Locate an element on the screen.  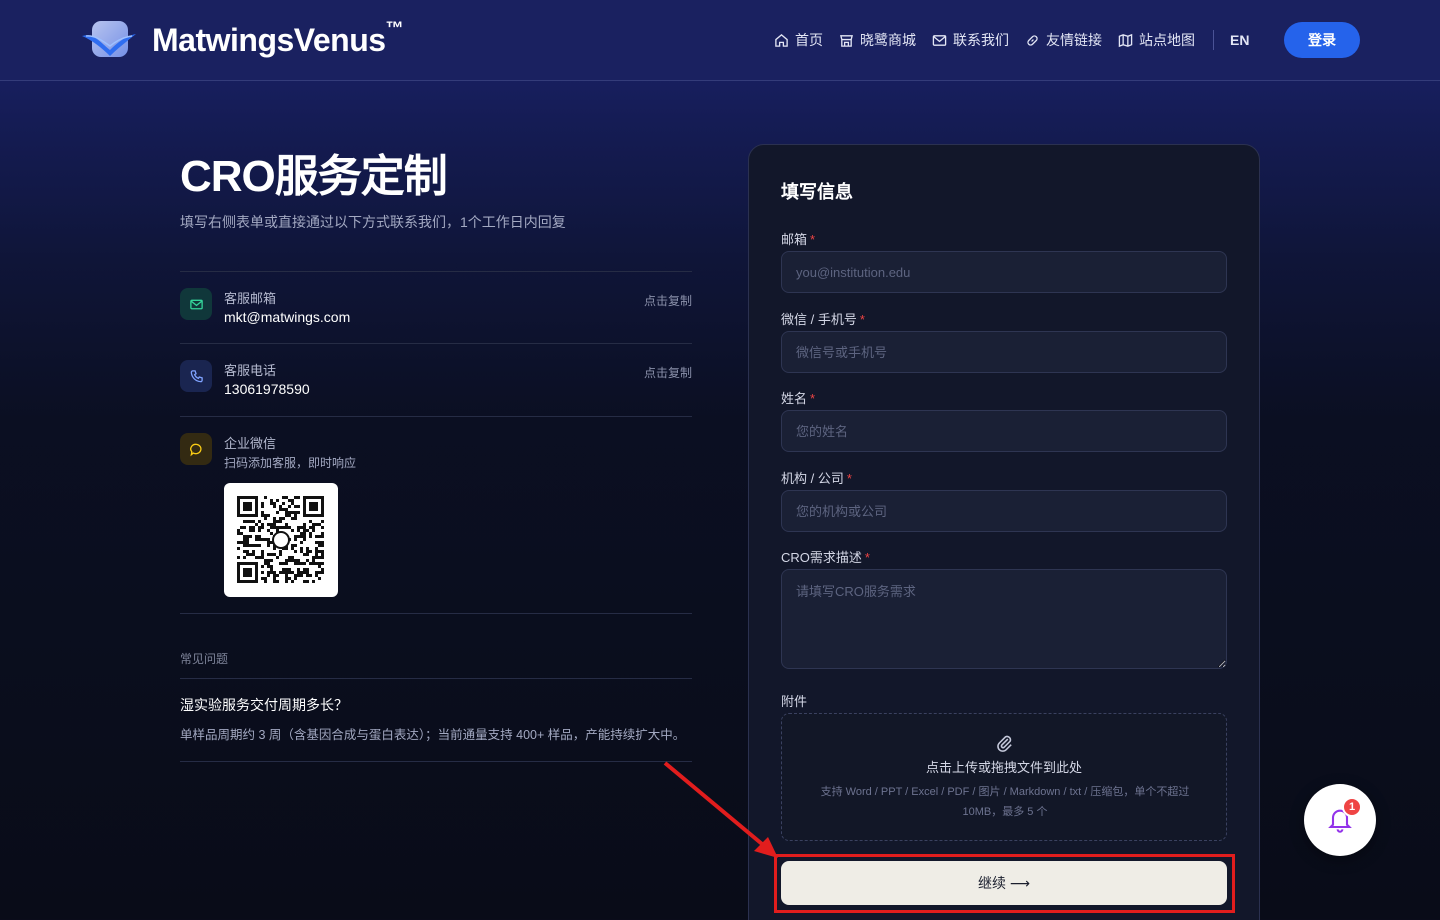
email-contact-icon is located at coordinates (196, 304).